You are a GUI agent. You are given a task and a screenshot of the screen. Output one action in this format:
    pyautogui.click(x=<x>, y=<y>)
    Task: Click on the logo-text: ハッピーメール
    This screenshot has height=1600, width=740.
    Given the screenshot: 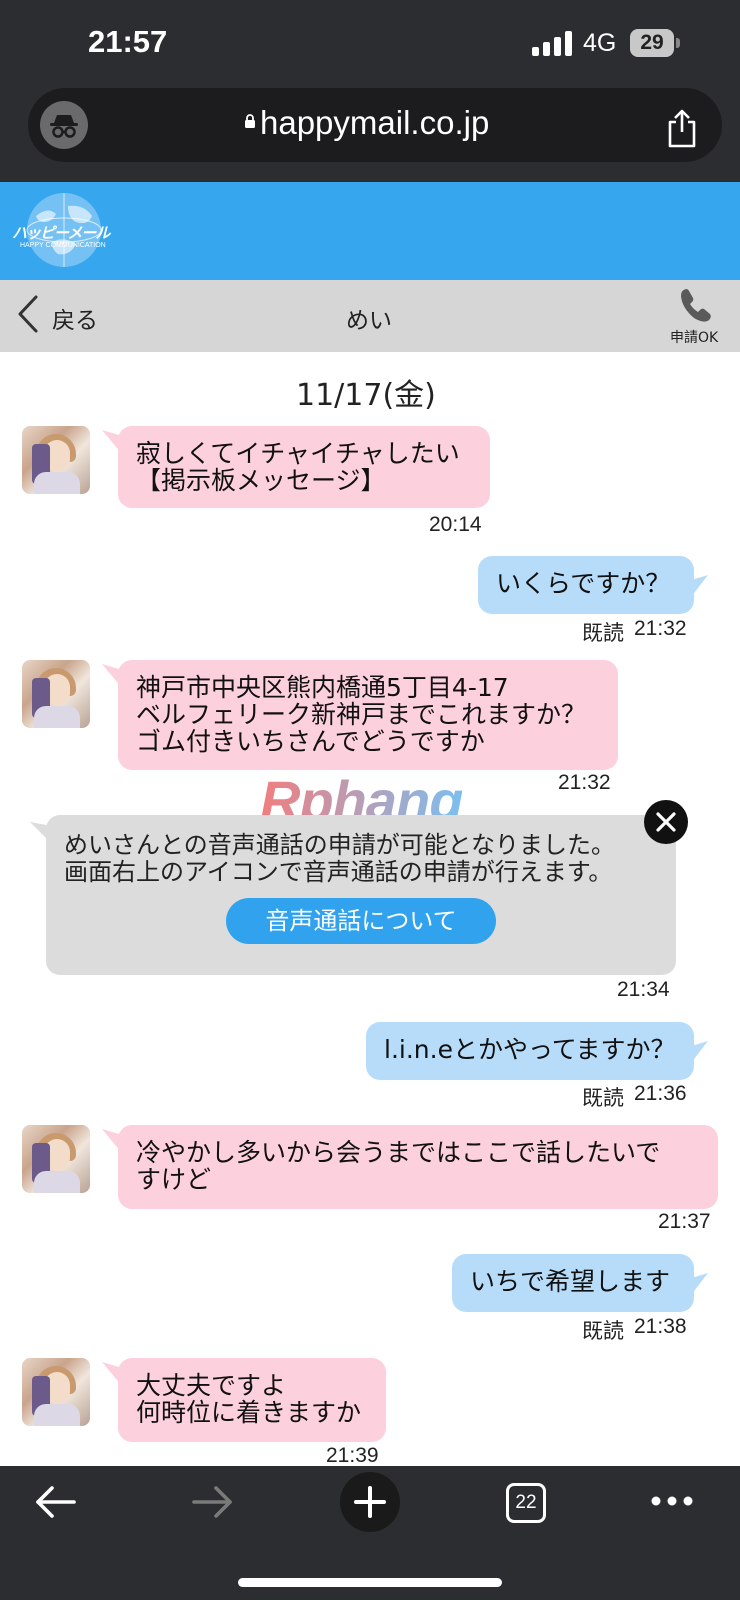 What is the action you would take?
    pyautogui.click(x=61, y=233)
    